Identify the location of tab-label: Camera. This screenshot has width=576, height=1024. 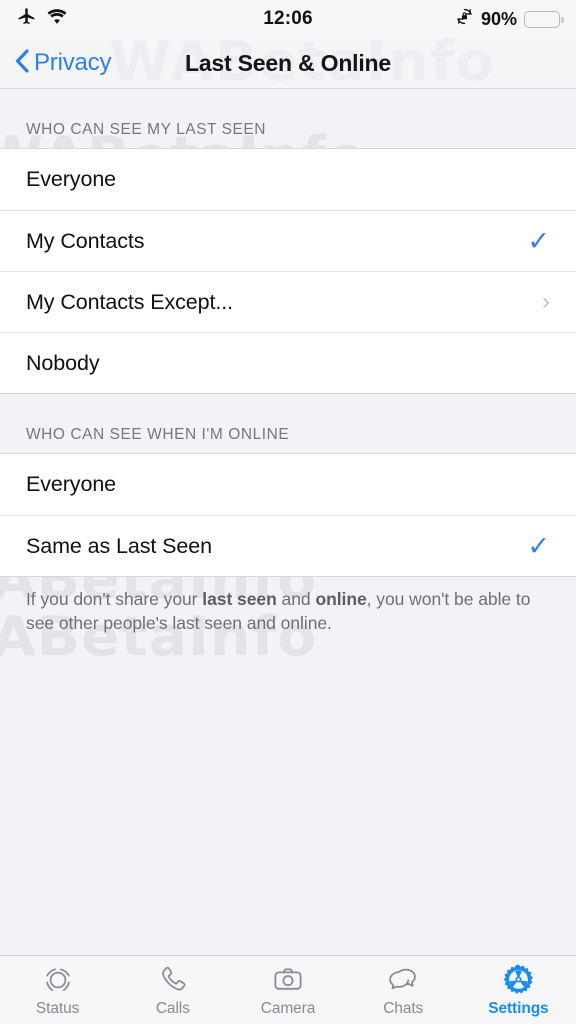
(288, 1008).